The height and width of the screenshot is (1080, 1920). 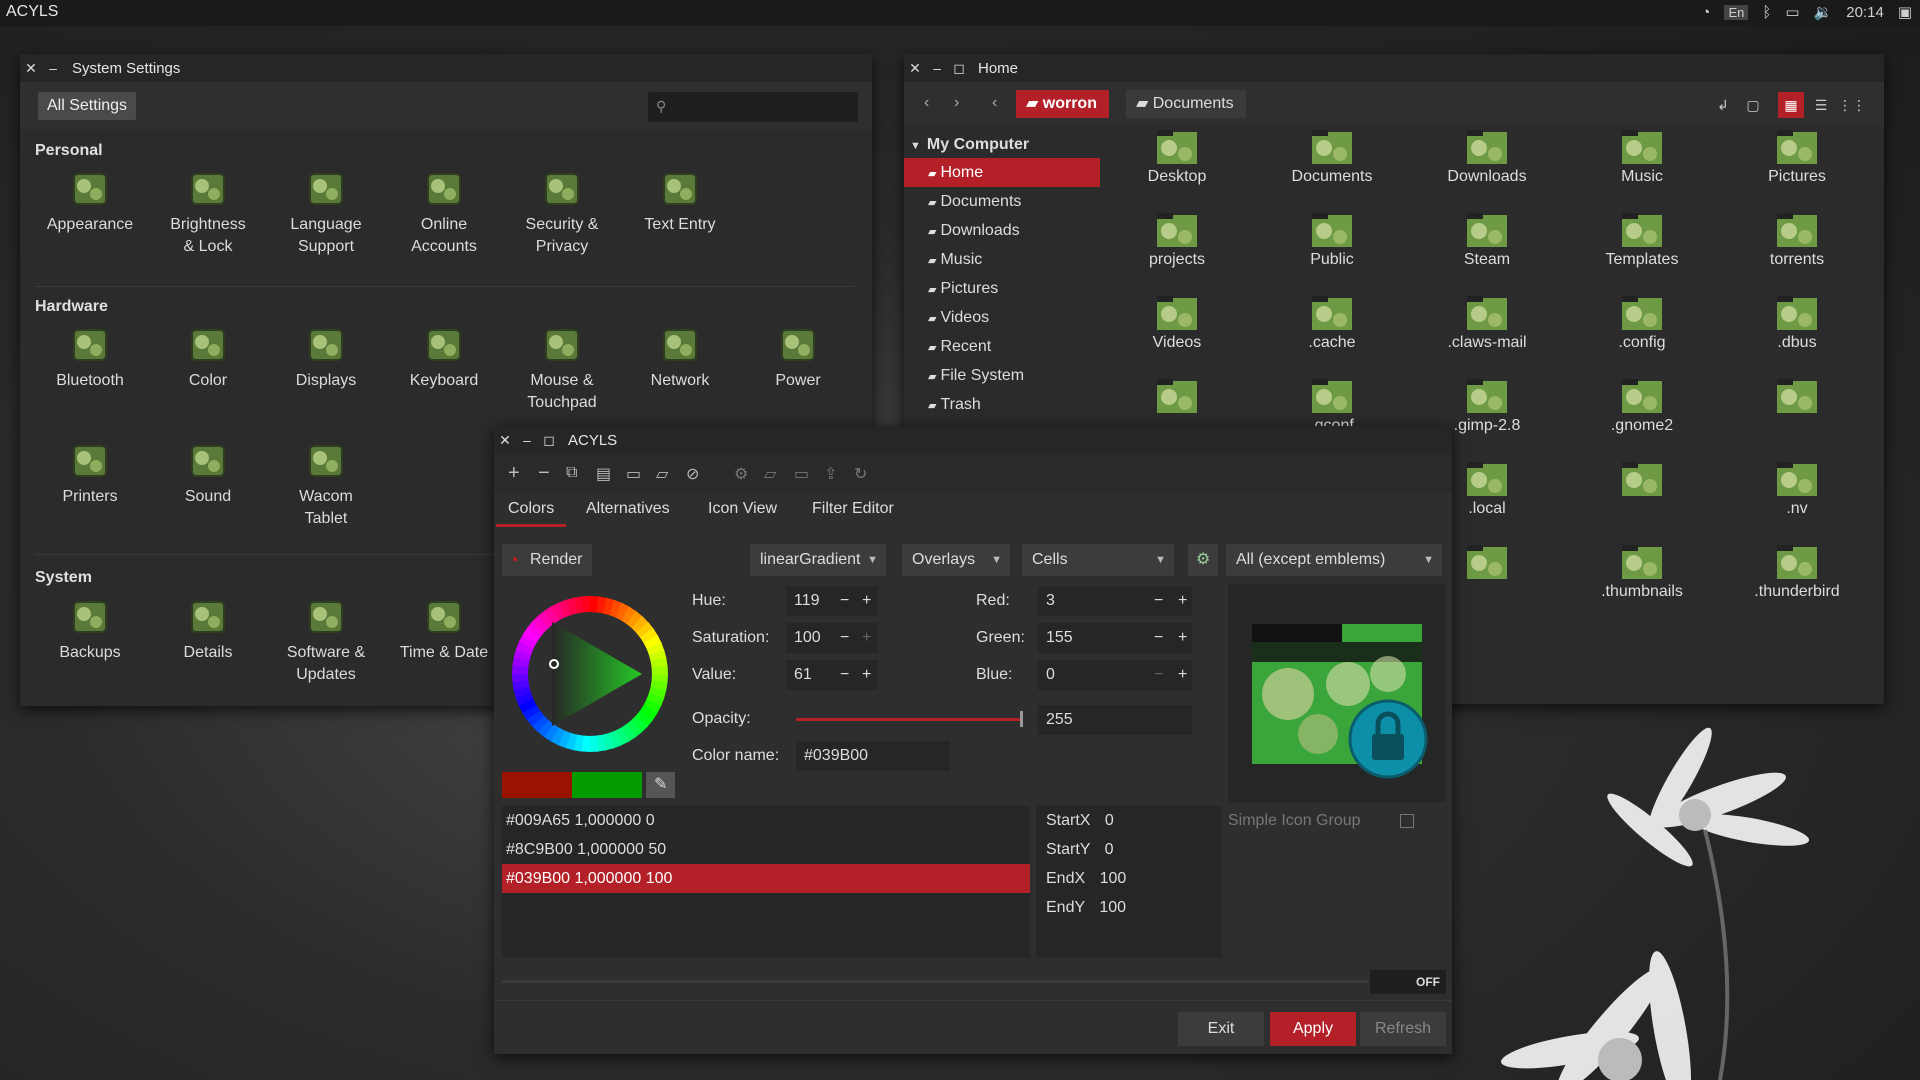 What do you see at coordinates (1736, 12) in the screenshot?
I see `keyboard-layout: En` at bounding box center [1736, 12].